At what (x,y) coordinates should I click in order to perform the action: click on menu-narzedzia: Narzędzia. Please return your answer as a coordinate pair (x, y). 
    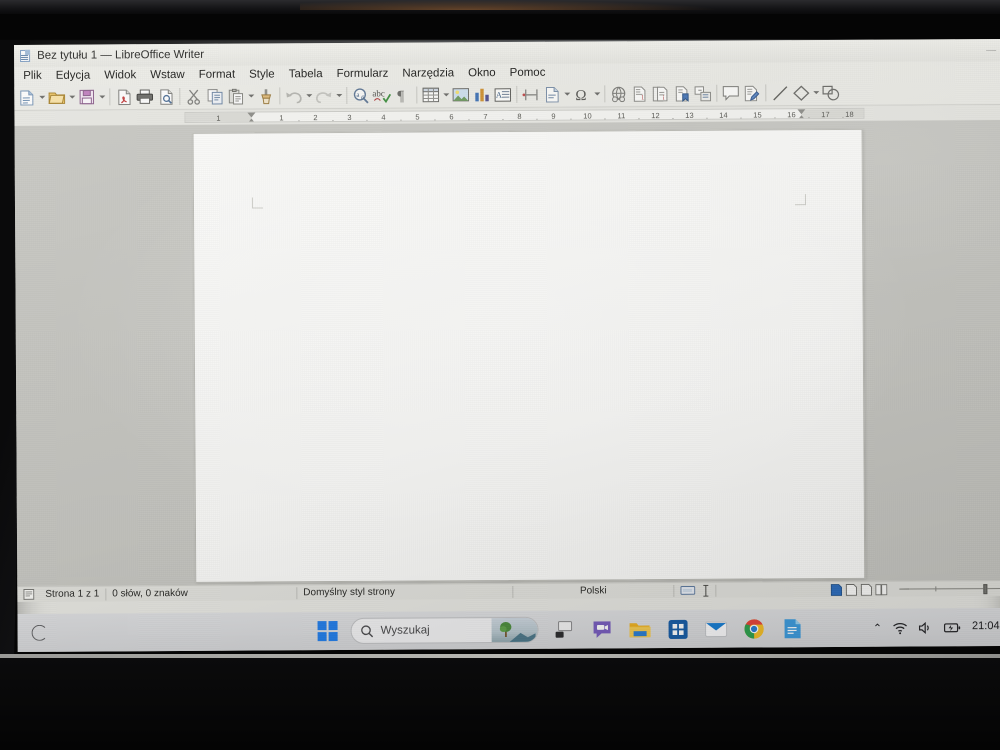
    Looking at the image, I should click on (428, 73).